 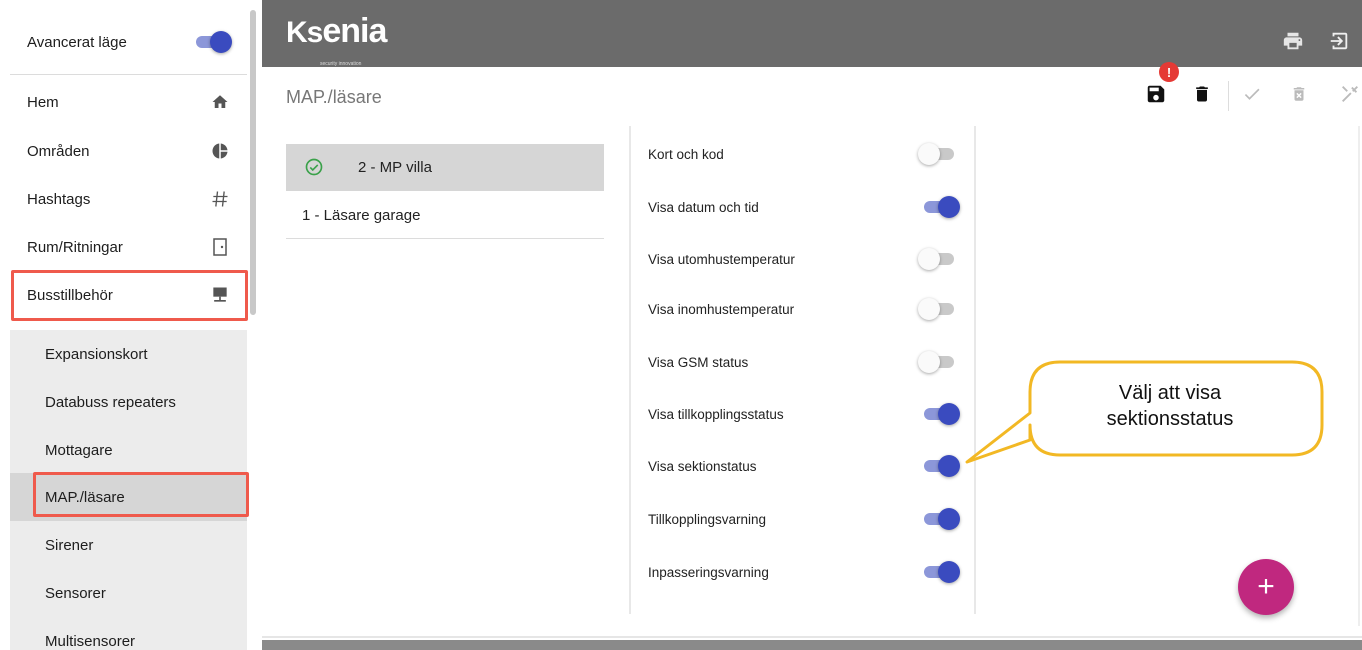 What do you see at coordinates (123, 151) in the screenshot?
I see `sidebar-item-omraden: Områden` at bounding box center [123, 151].